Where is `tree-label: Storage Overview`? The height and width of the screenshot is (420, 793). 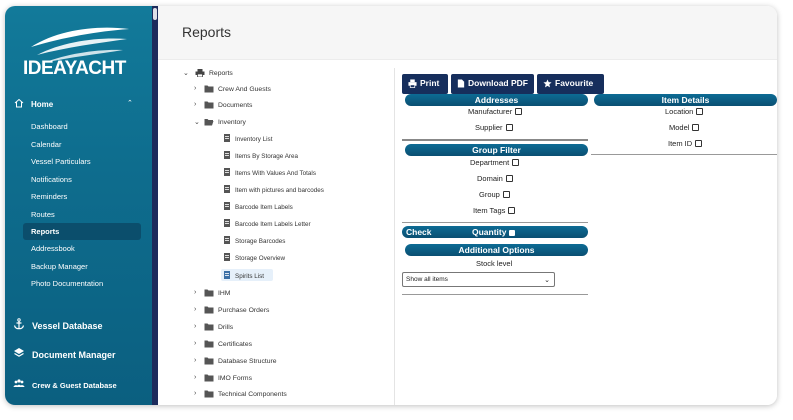
tree-label: Storage Overview is located at coordinates (260, 258).